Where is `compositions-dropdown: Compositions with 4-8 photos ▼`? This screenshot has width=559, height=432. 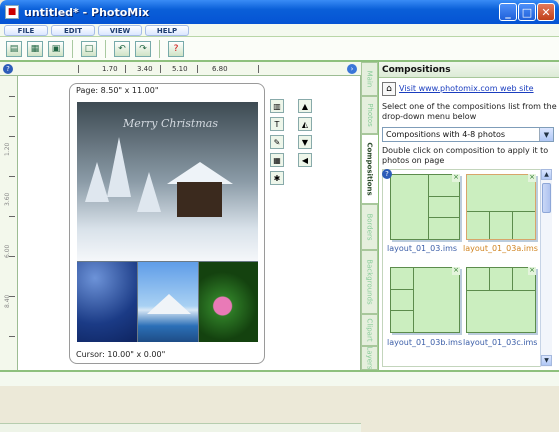
compositions-dropdown: Compositions with 4-8 photos ▼ is located at coordinates (468, 134).